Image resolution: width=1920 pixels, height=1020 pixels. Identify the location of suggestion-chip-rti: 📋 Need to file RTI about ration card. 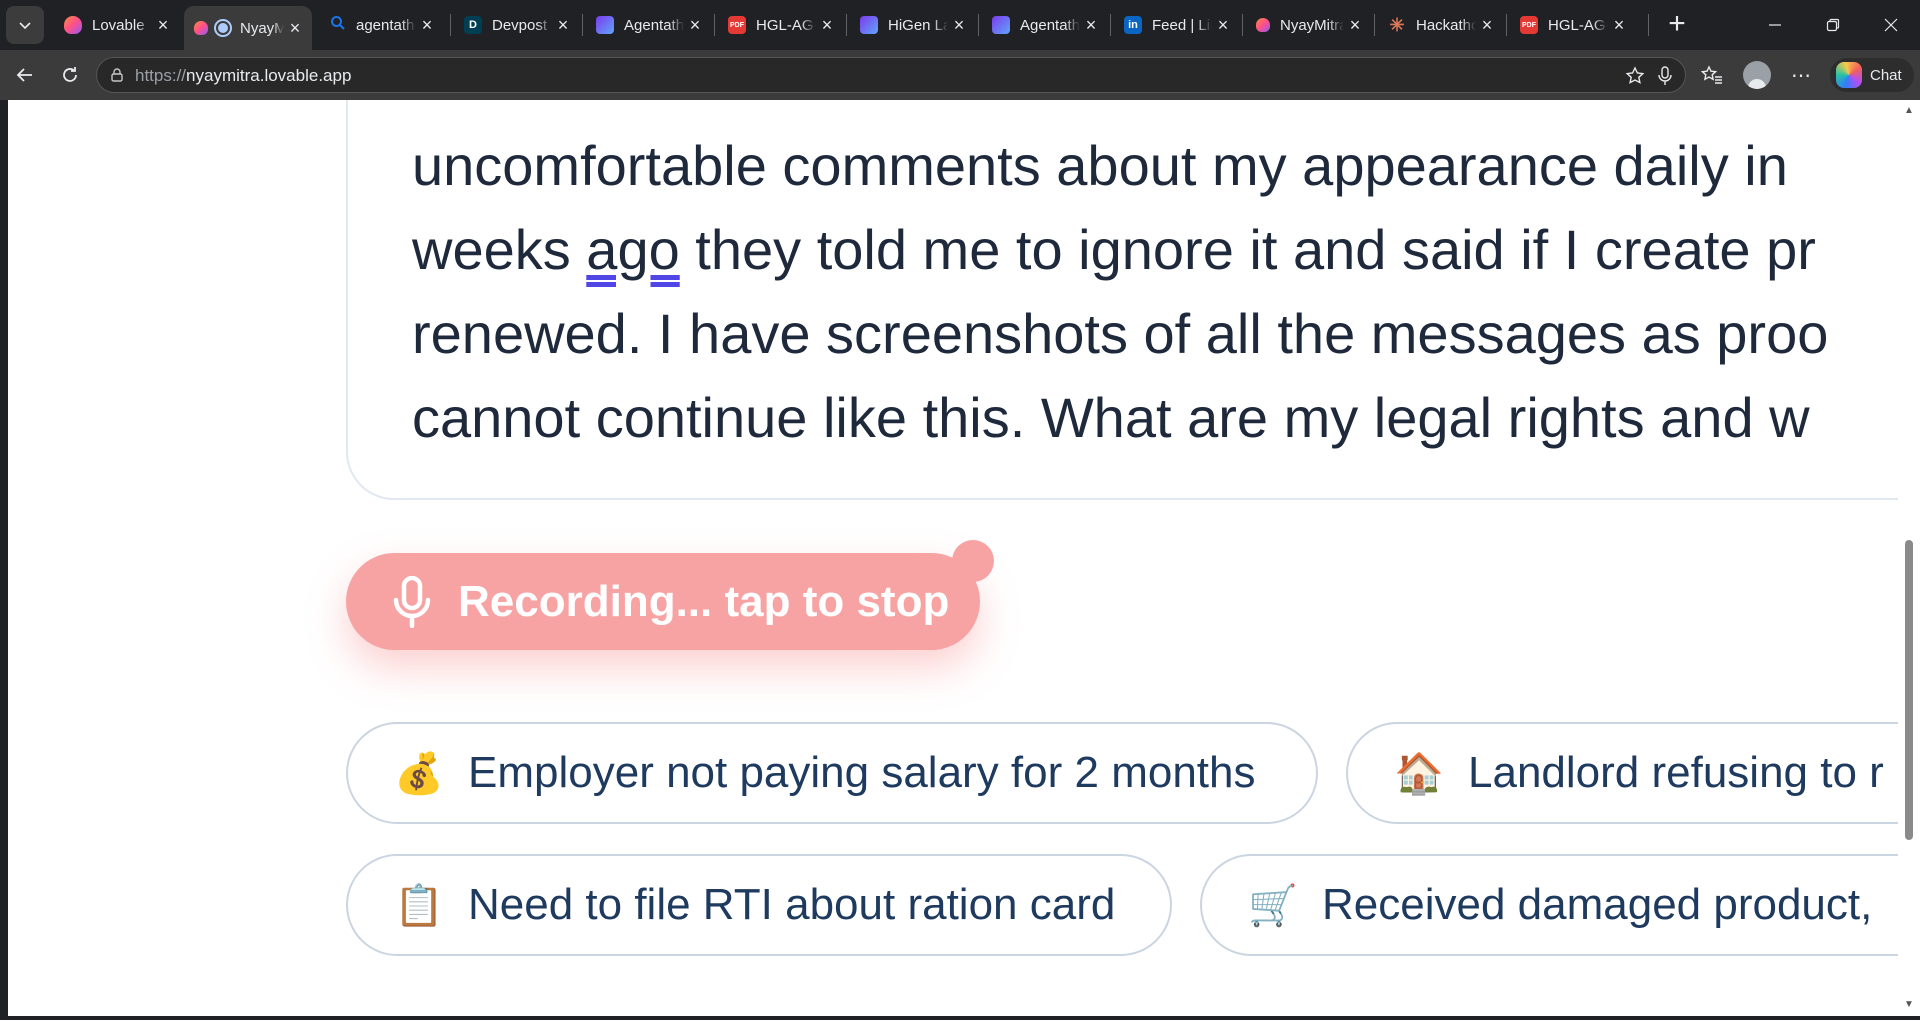
(759, 905).